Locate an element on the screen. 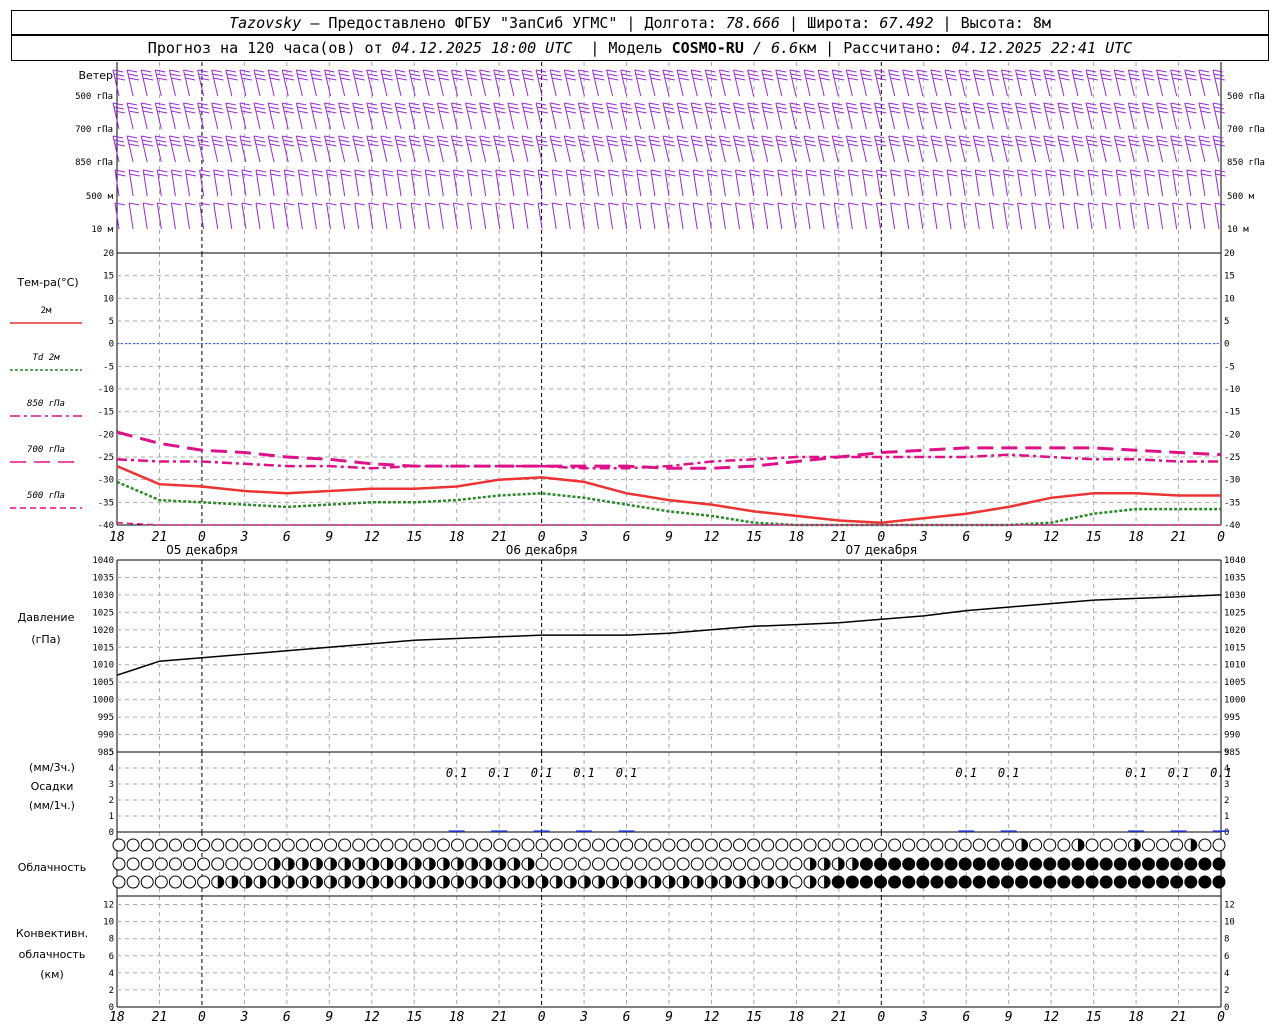  ytick-left-convective: 4 is located at coordinates (111, 974).